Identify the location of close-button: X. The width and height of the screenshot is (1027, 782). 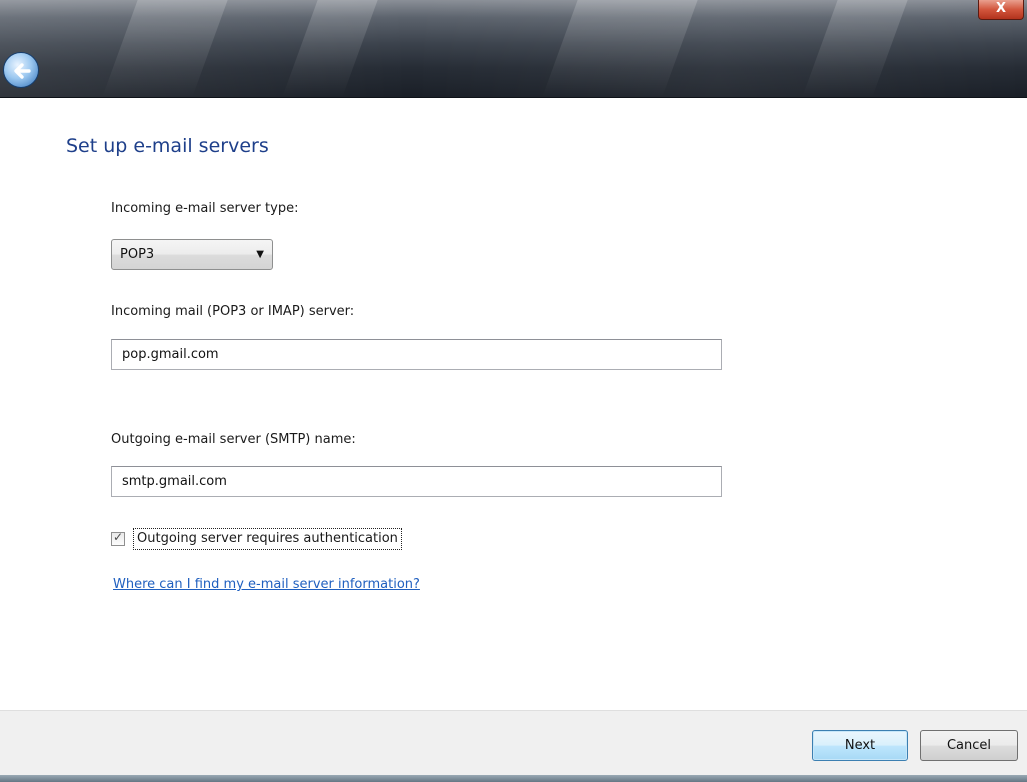
(1001, 10).